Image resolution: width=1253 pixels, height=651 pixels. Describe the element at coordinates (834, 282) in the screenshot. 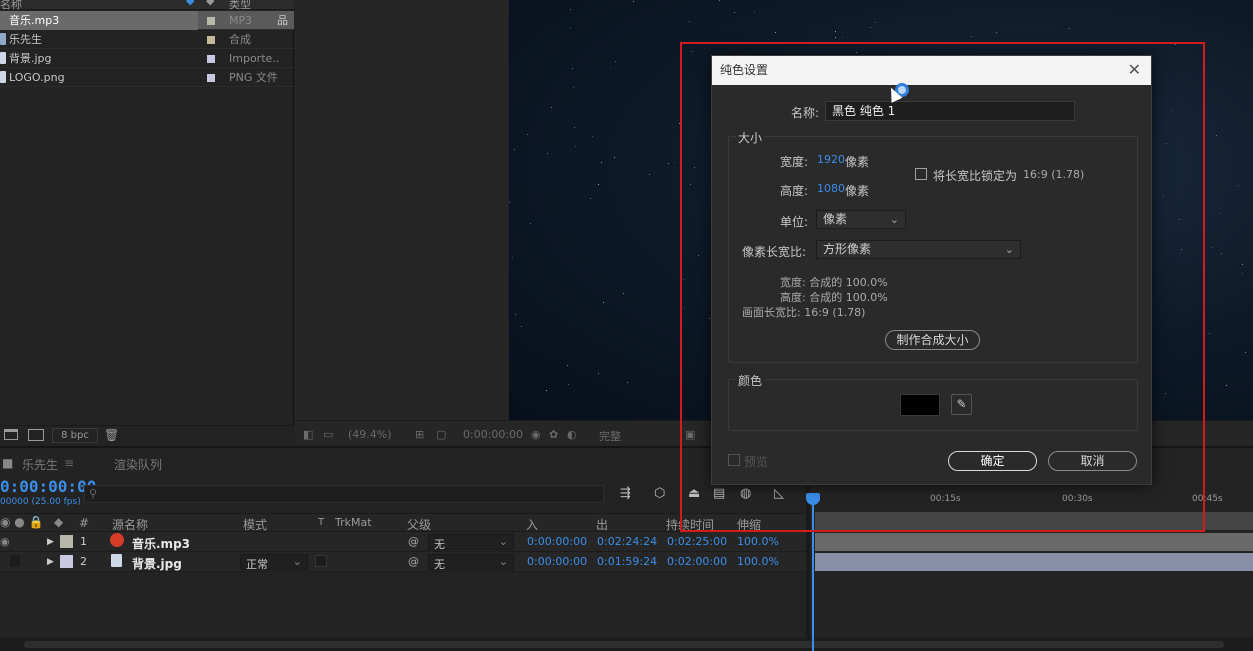

I see `info-width: 宽度: 合成的 100.0%` at that location.